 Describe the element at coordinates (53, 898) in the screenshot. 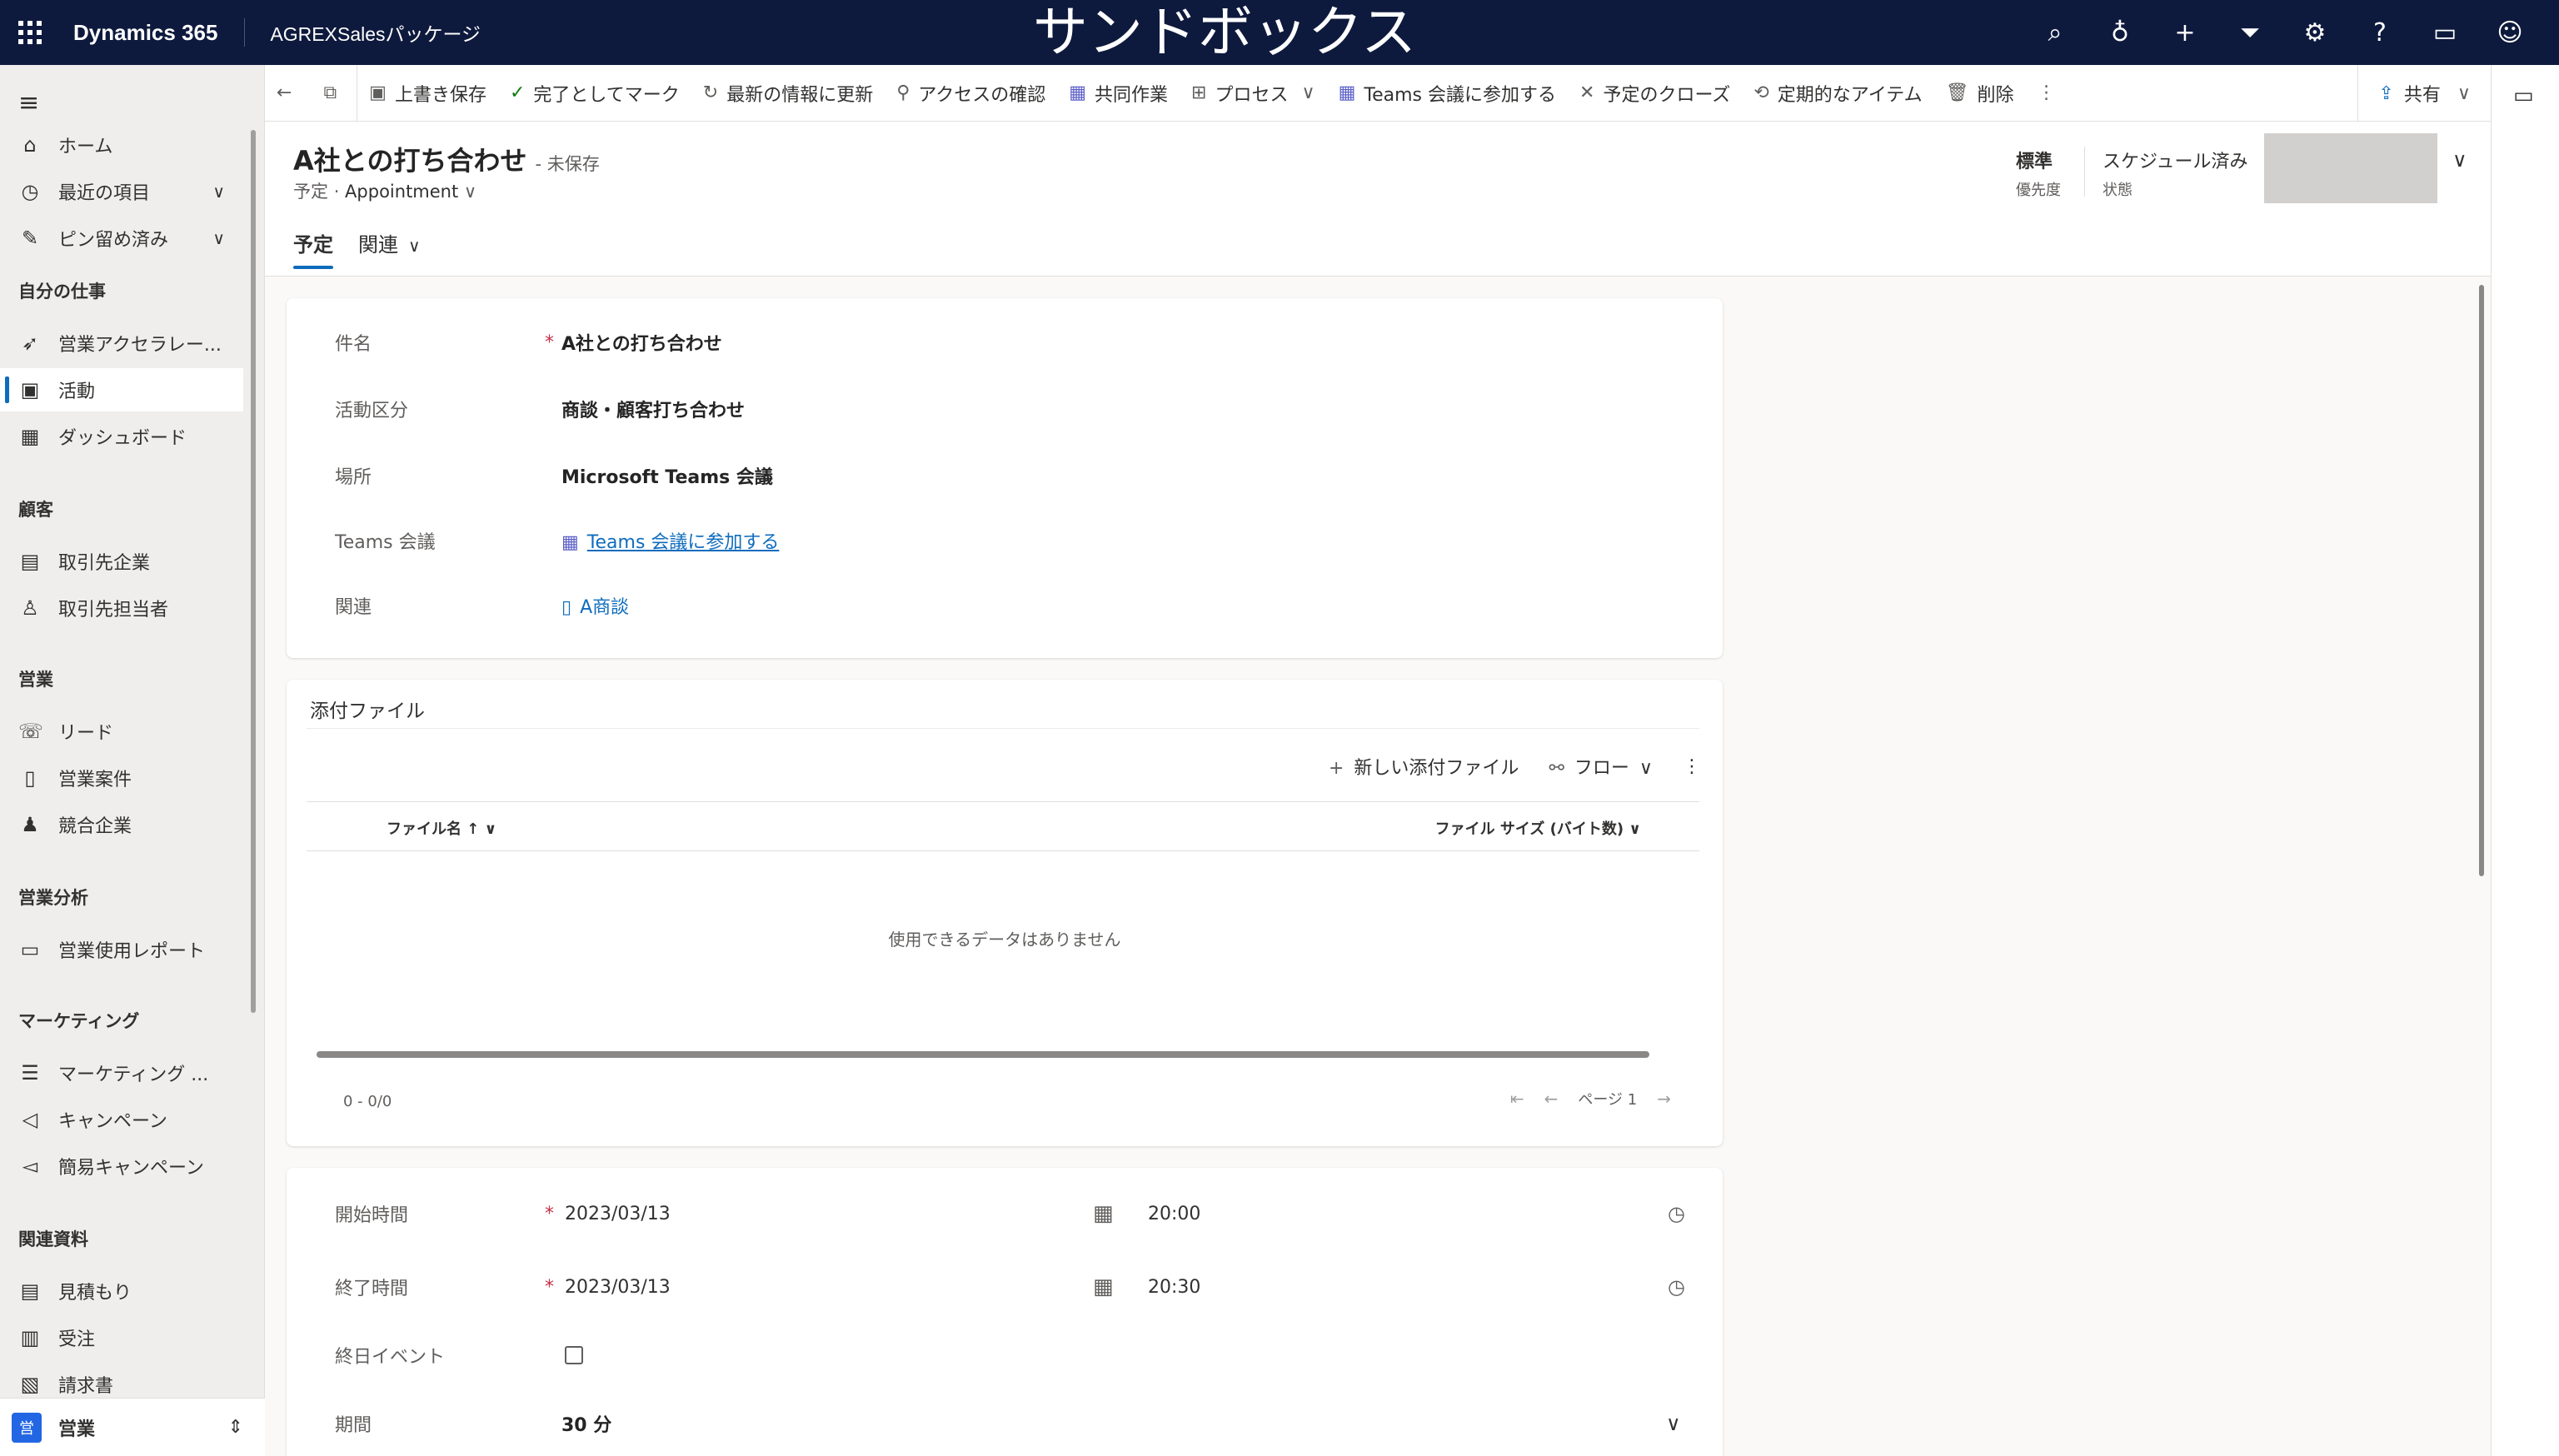

I see `nav-section-sales-analysis: 営業分析` at that location.